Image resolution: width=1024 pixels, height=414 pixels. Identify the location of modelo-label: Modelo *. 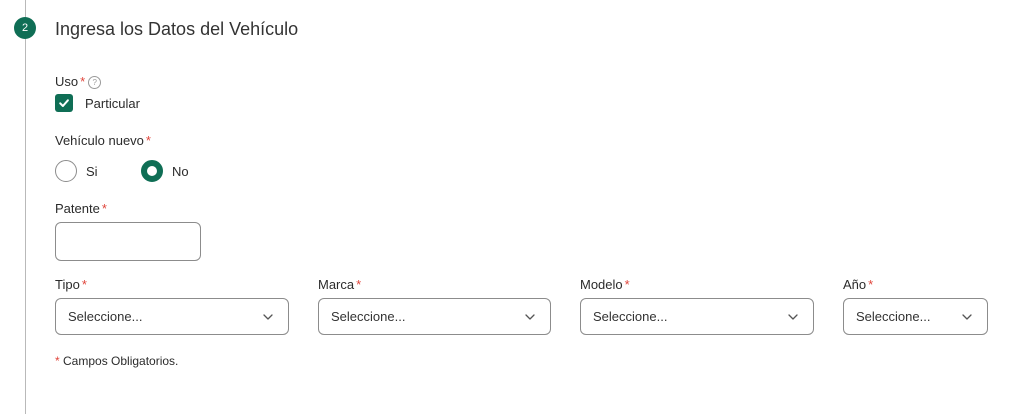
(605, 285).